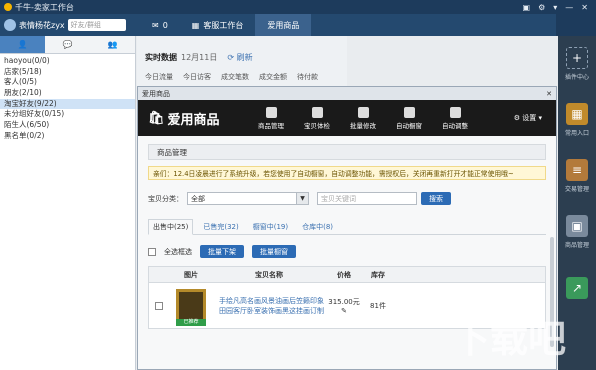 This screenshot has width=596, height=370. Describe the element at coordinates (577, 288) in the screenshot. I see `chart-icon: ↗` at that location.